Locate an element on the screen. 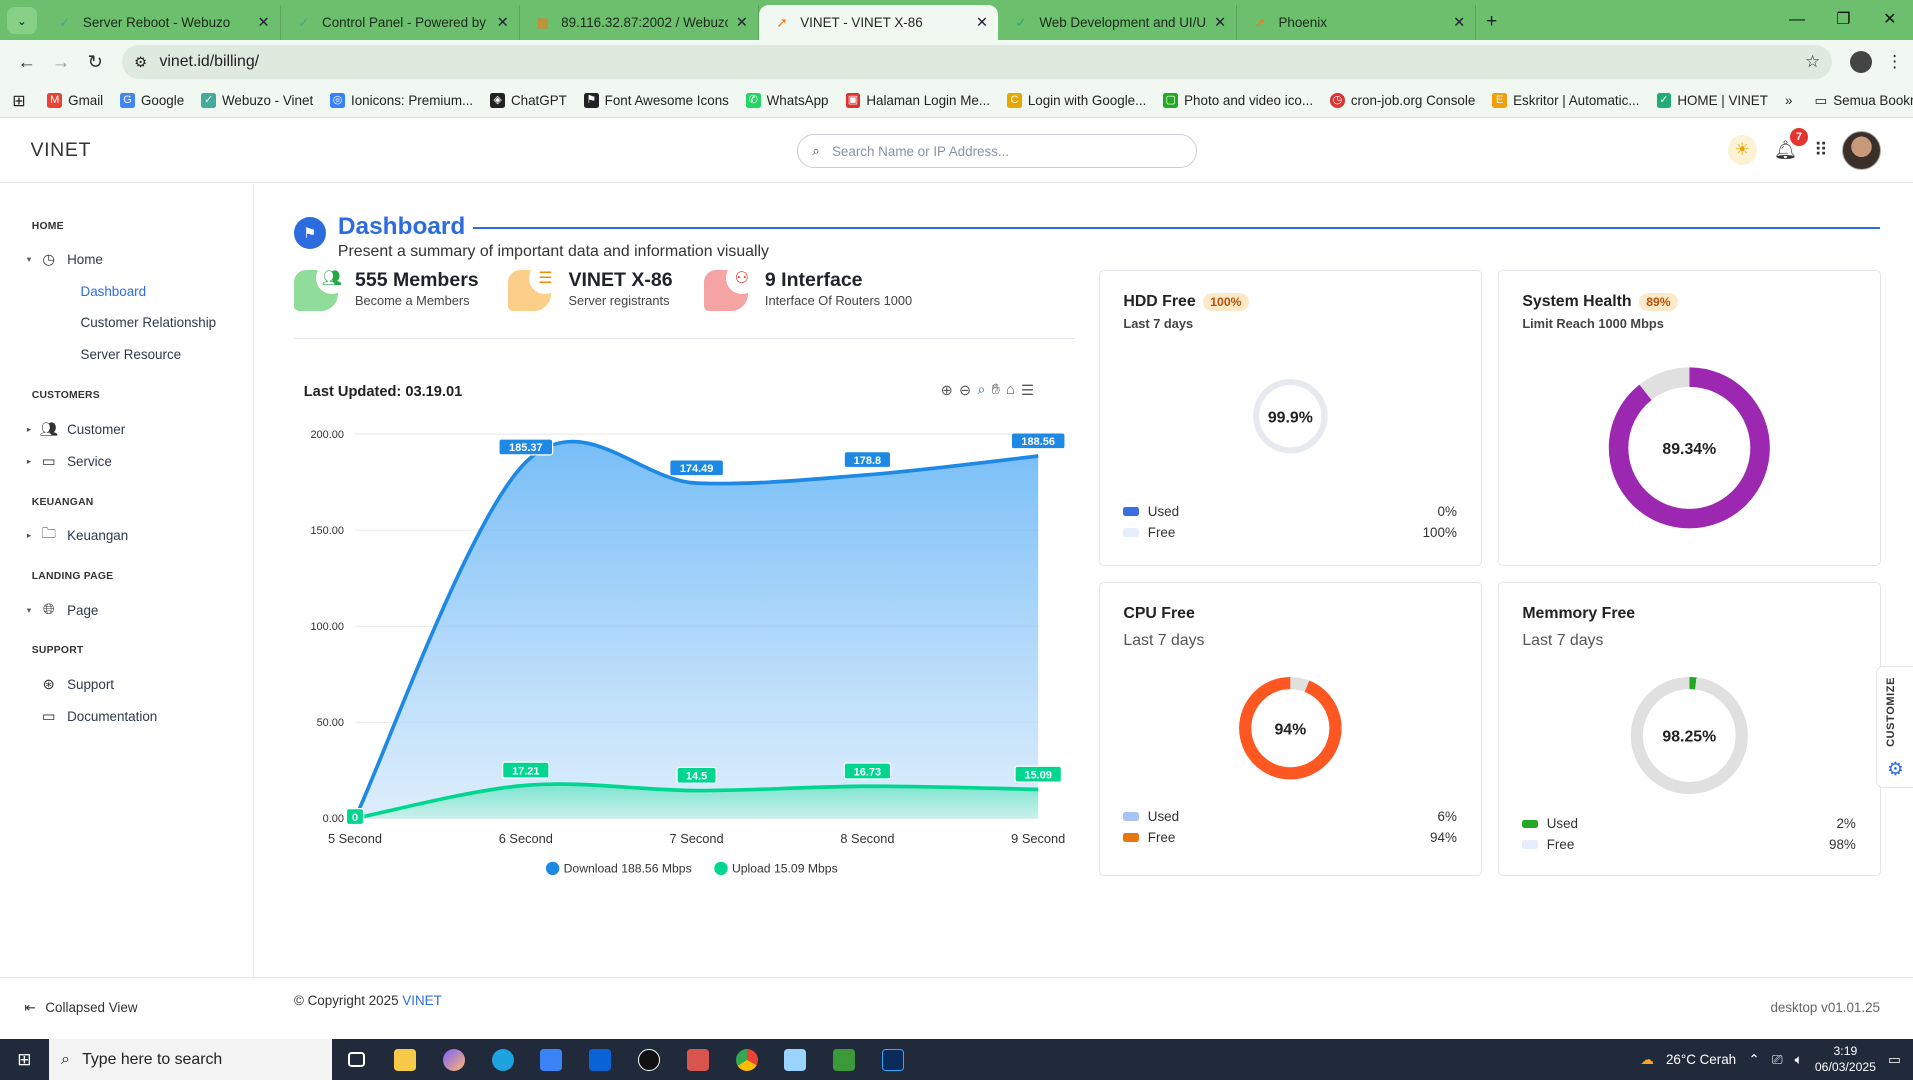  chevron-right-icon: ▸ is located at coordinates (29, 535).